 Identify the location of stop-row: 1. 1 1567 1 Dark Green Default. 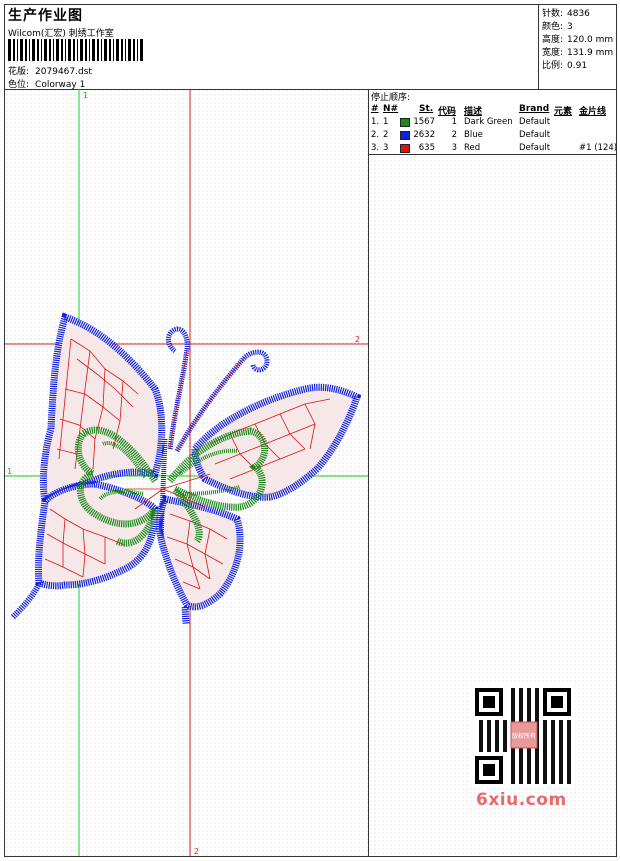
(492, 123).